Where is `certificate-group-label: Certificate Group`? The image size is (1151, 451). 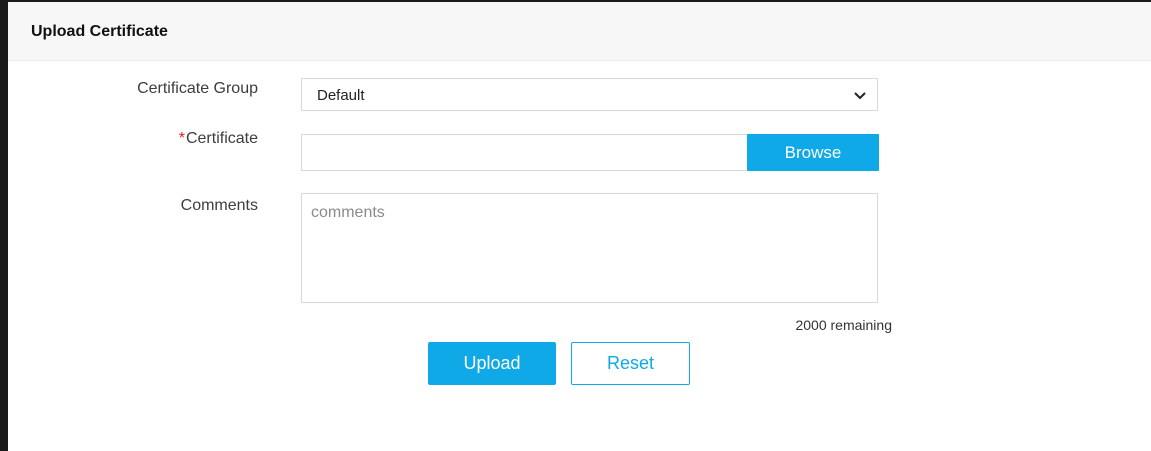 certificate-group-label: Certificate Group is located at coordinates (158, 89).